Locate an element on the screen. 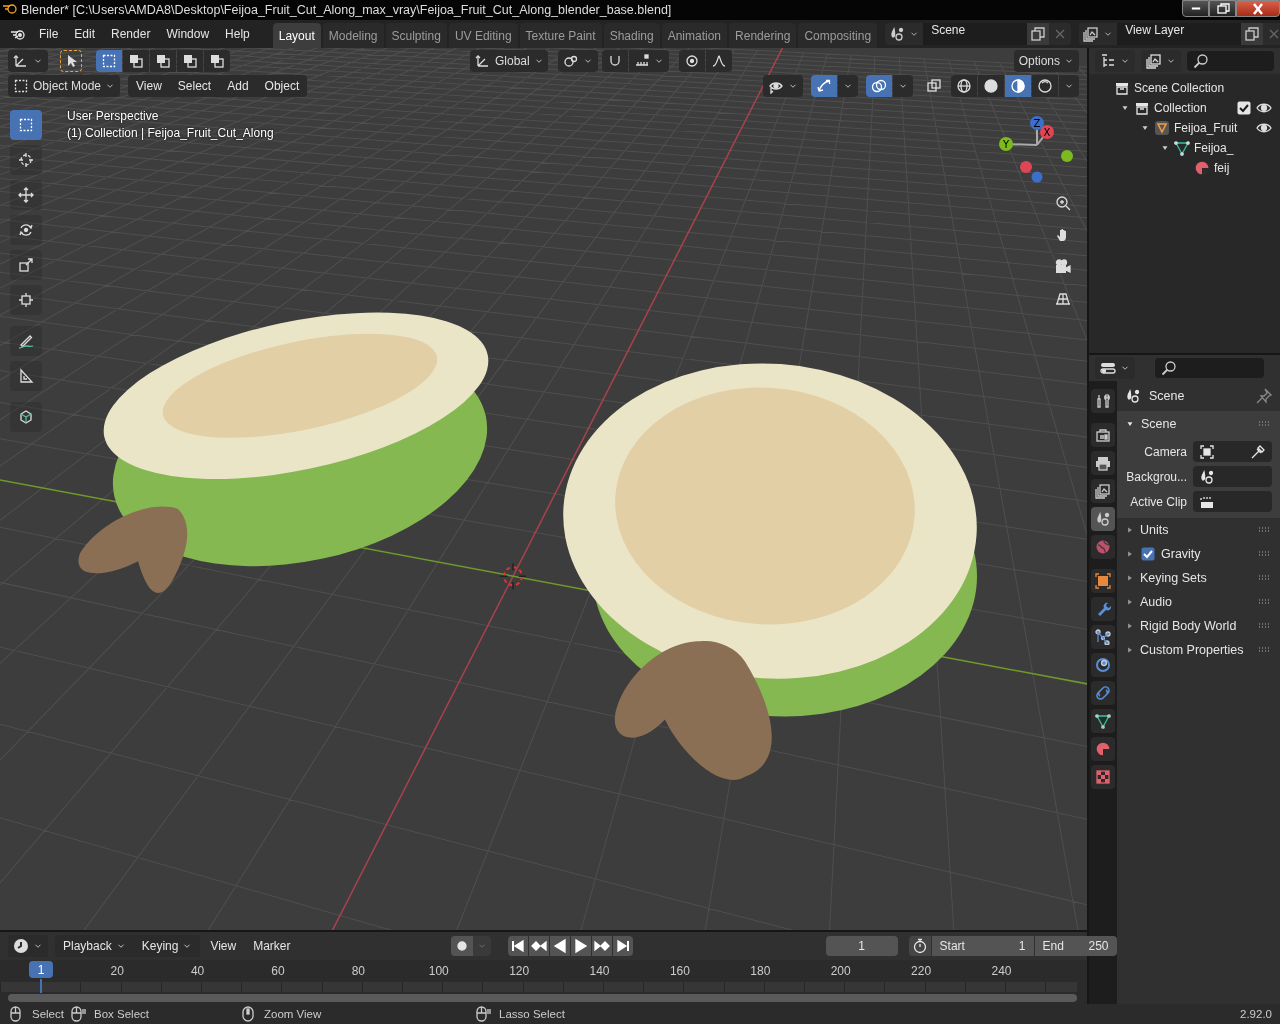  frame-number: 240 is located at coordinates (1001, 971).